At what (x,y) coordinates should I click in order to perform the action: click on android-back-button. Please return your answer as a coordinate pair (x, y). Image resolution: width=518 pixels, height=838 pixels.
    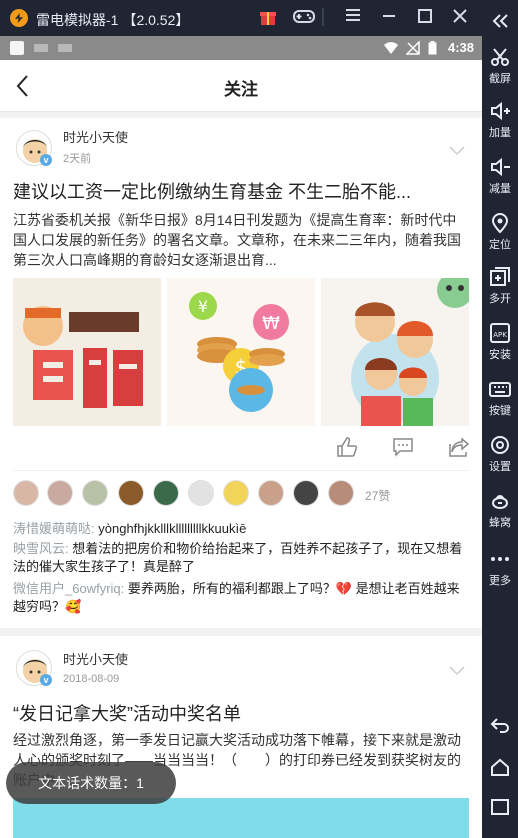
    Looking at the image, I should click on (500, 726).